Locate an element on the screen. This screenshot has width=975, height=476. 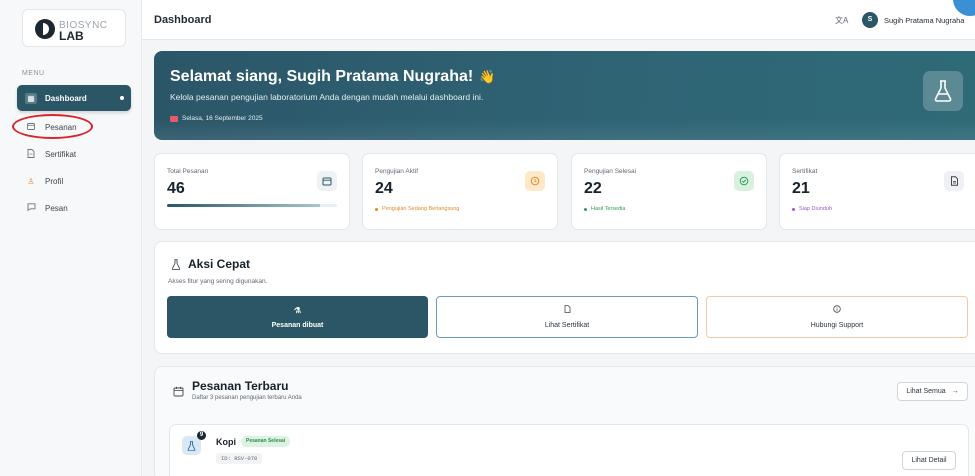
stat-card-sertifikat: Sertifikat 21 Siap Diunduh is located at coordinates (877, 191).